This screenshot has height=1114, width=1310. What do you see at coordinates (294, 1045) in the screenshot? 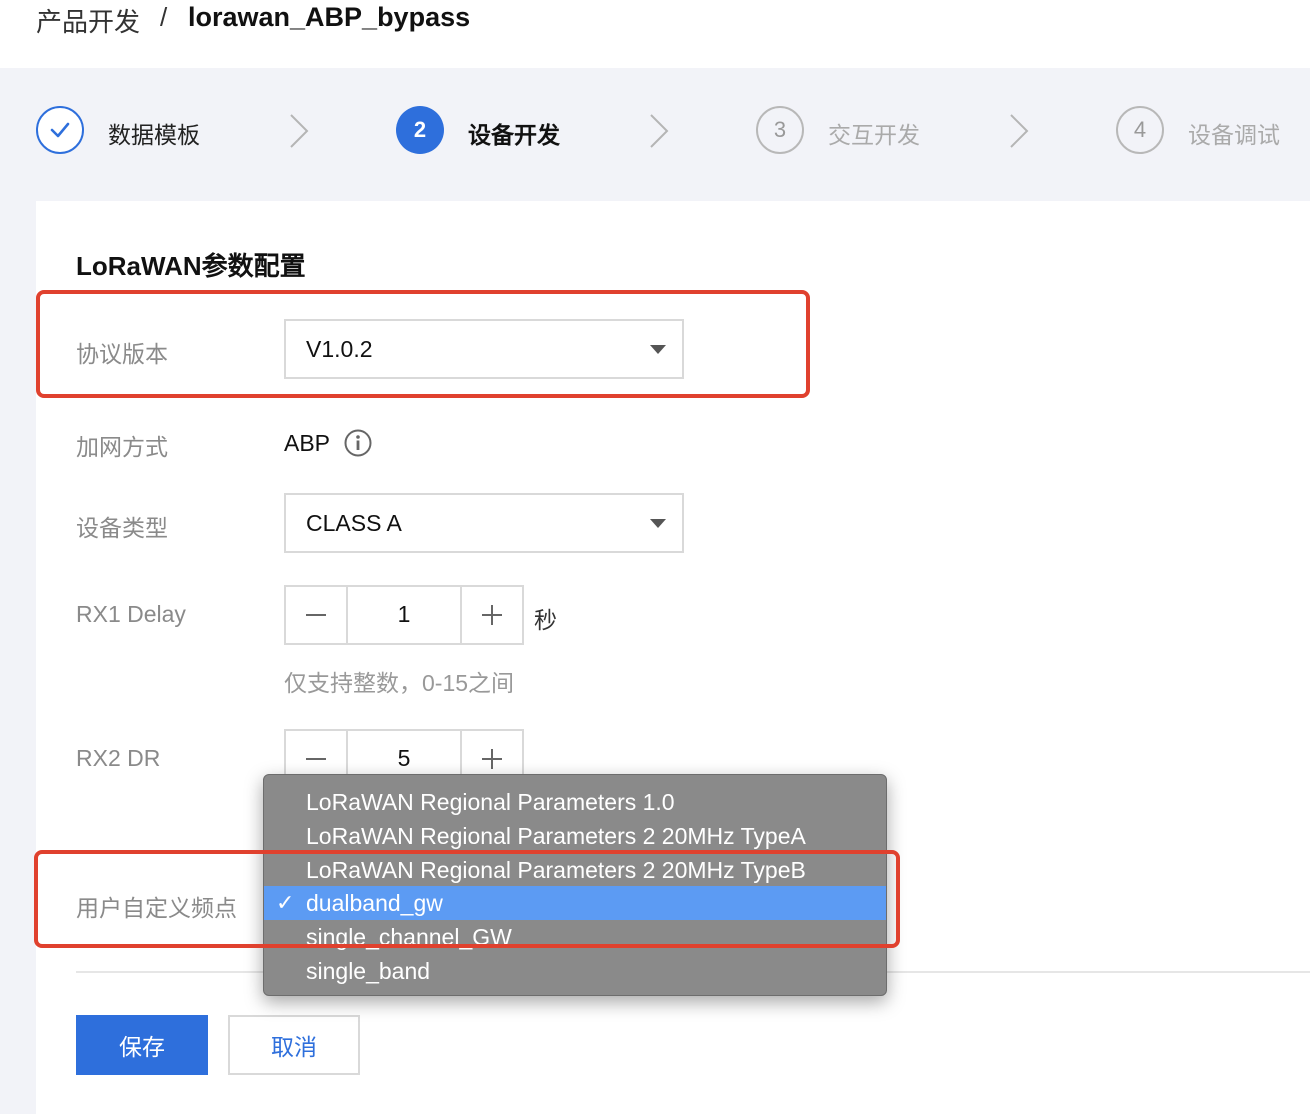
I see `cancel-button: 取消` at bounding box center [294, 1045].